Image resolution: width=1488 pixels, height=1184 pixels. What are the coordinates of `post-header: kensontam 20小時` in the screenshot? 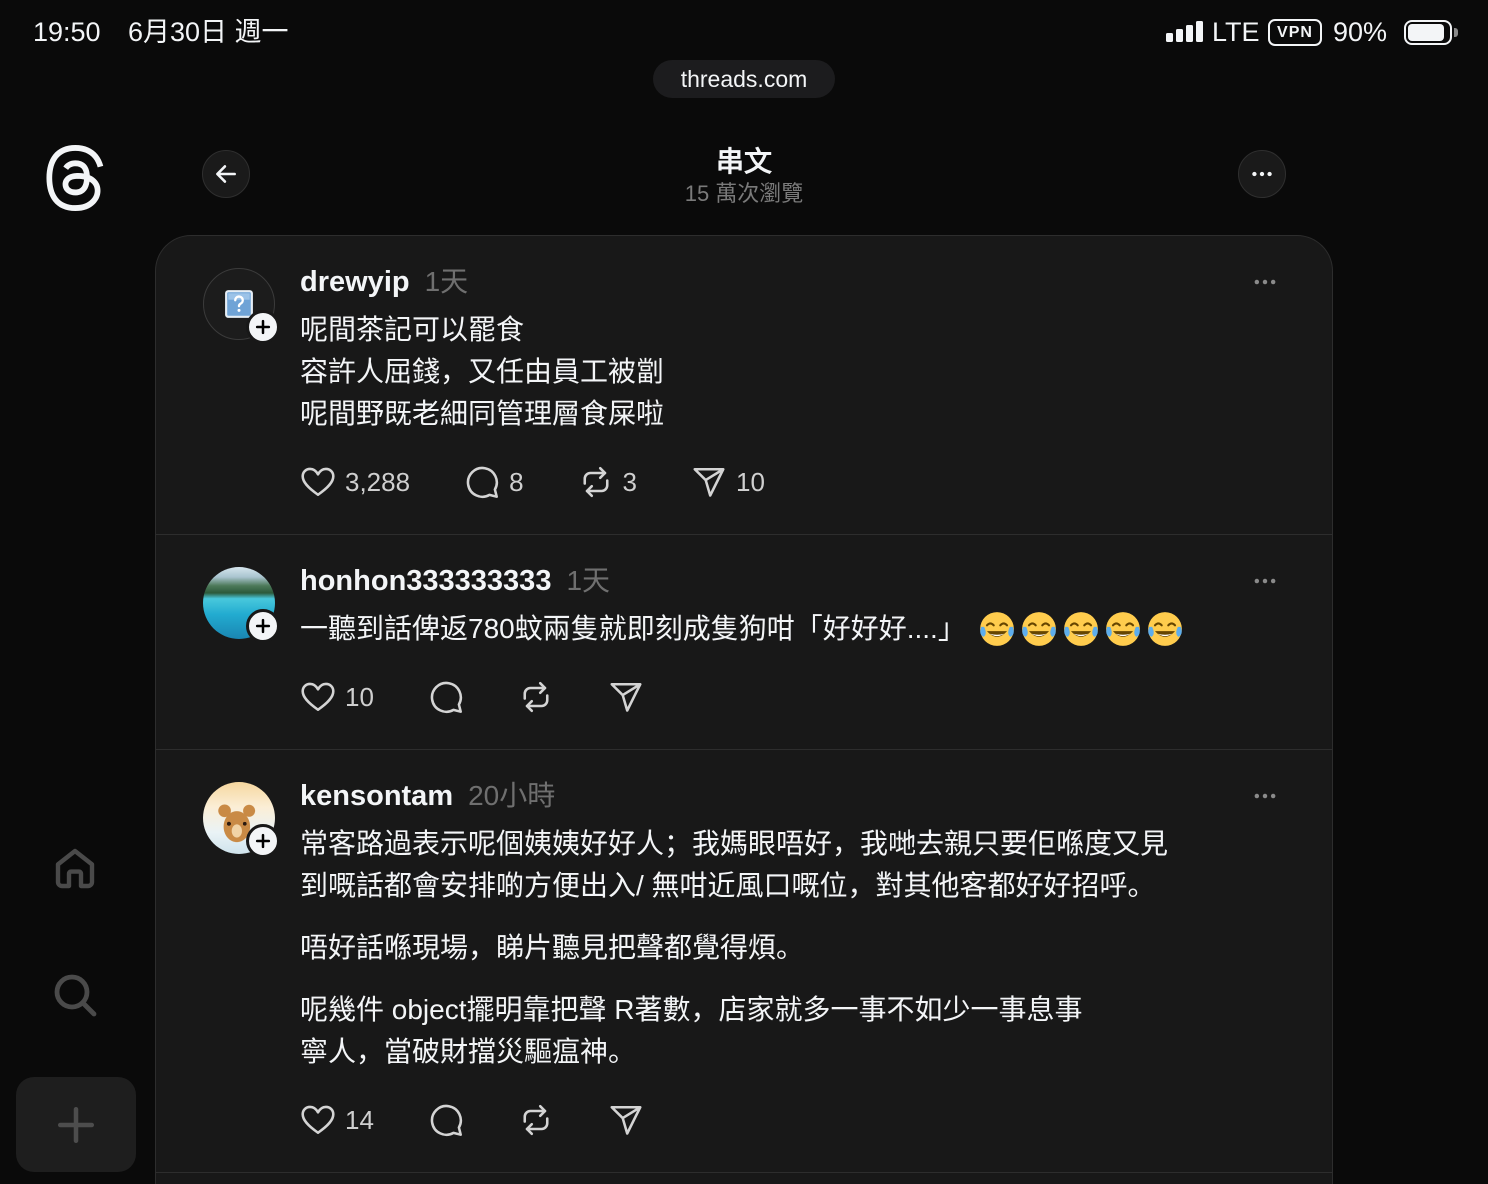 It's located at (790, 796).